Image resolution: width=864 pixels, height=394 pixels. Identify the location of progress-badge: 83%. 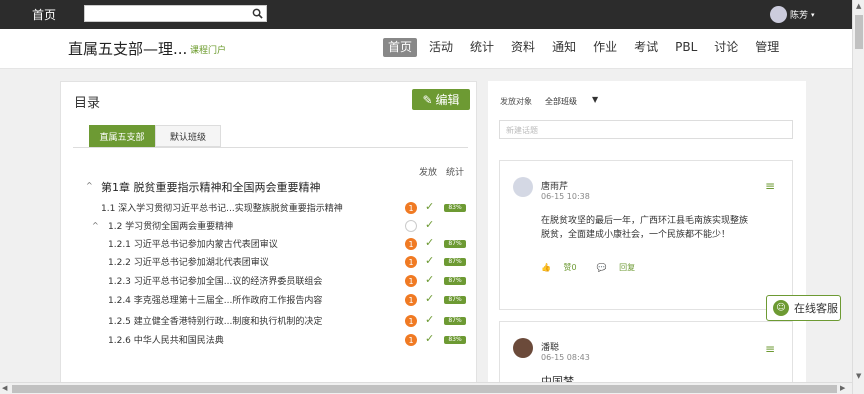
(455, 340).